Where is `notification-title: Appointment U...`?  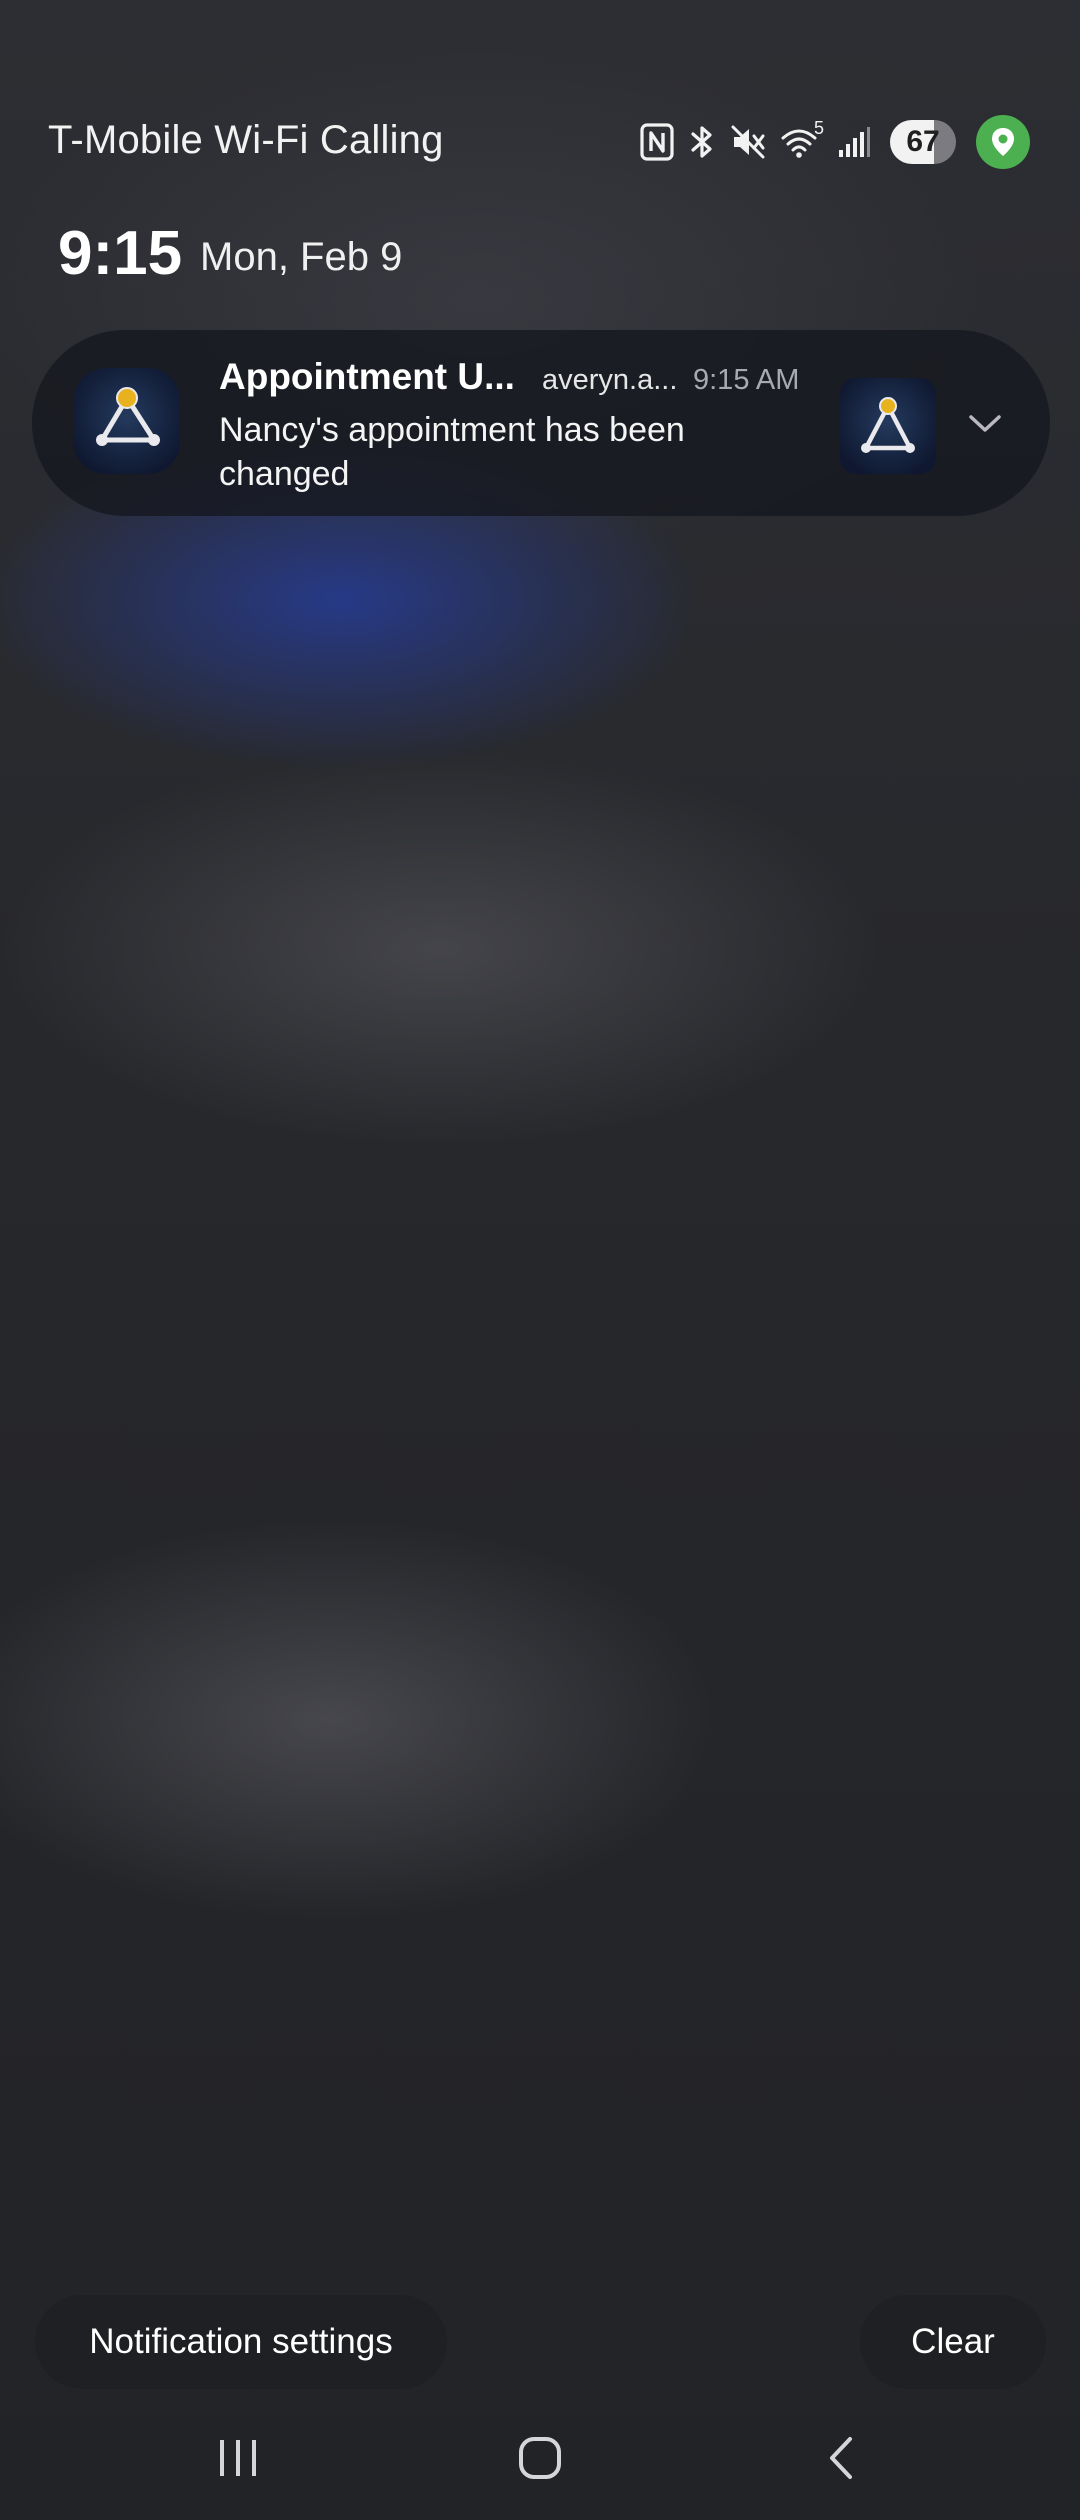
notification-title: Appointment U... is located at coordinates (367, 376).